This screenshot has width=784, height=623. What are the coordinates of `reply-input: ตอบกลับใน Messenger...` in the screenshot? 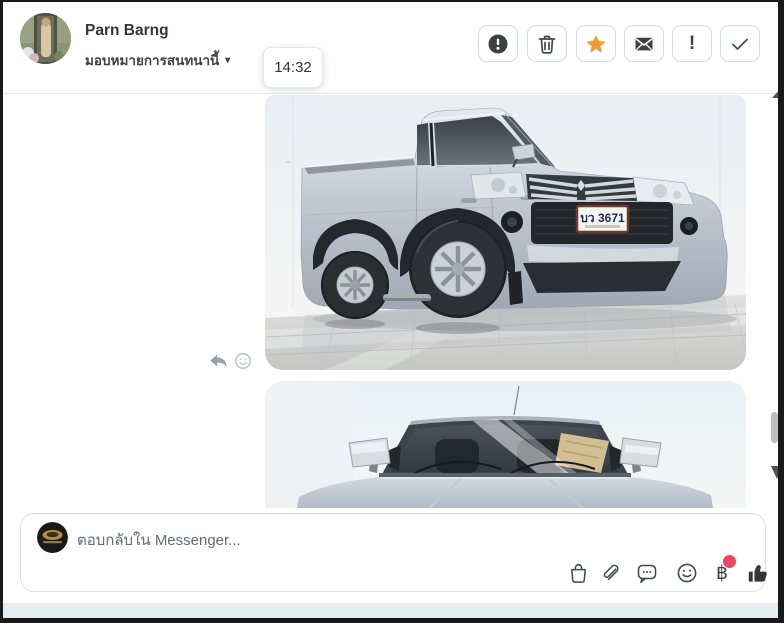 It's located at (159, 540).